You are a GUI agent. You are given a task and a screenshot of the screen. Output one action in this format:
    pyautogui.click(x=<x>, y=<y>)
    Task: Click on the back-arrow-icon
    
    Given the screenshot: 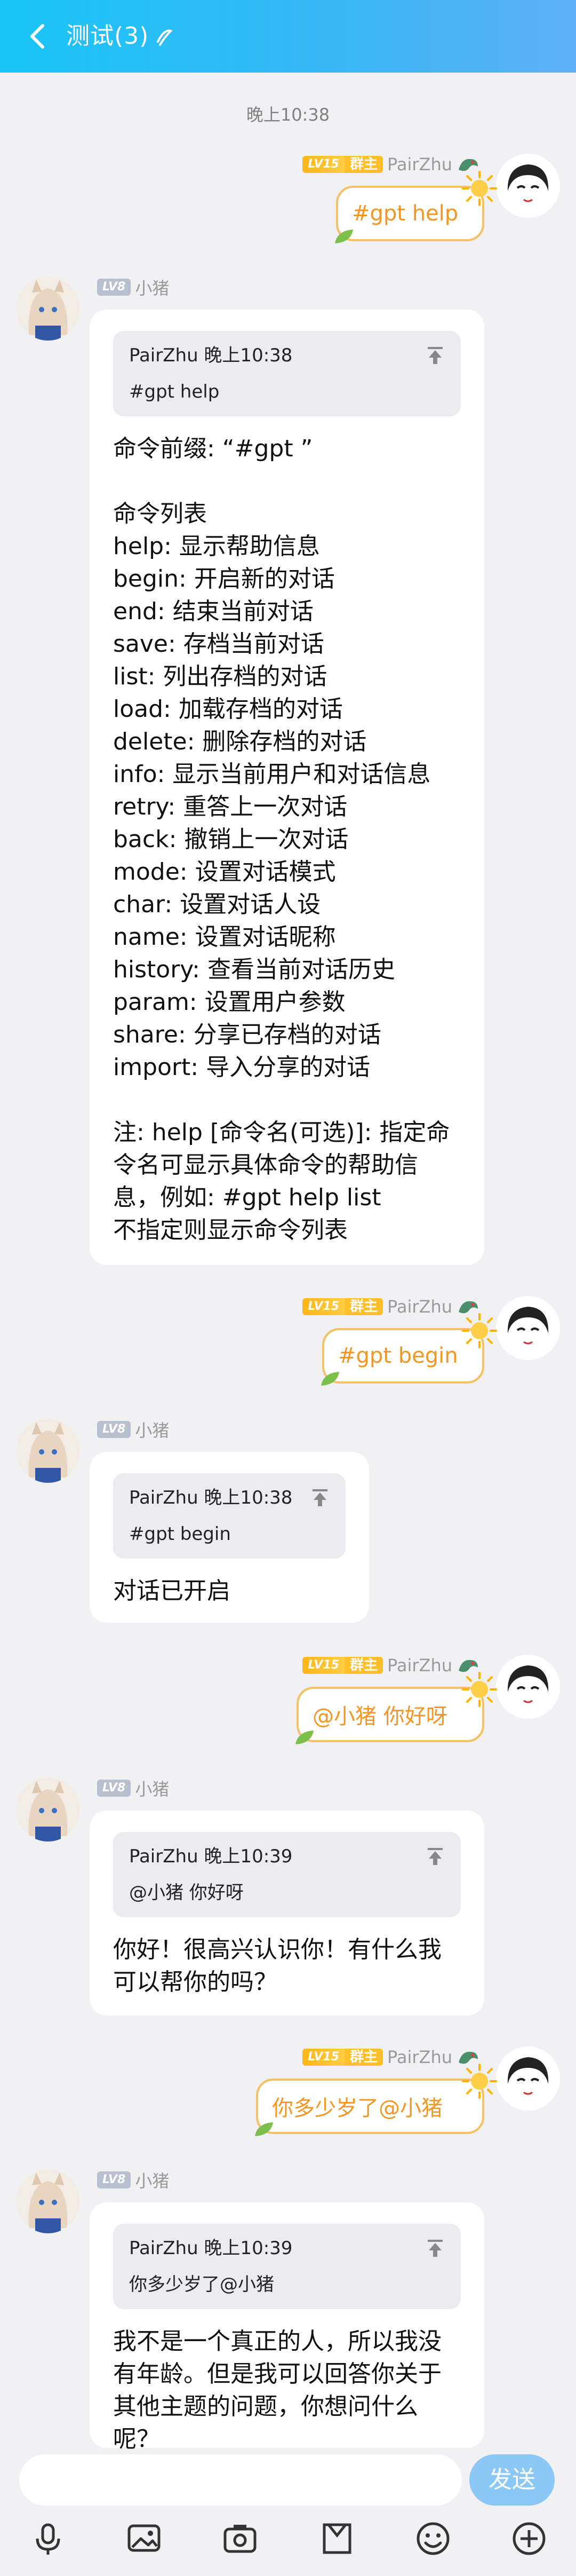 What is the action you would take?
    pyautogui.click(x=38, y=36)
    